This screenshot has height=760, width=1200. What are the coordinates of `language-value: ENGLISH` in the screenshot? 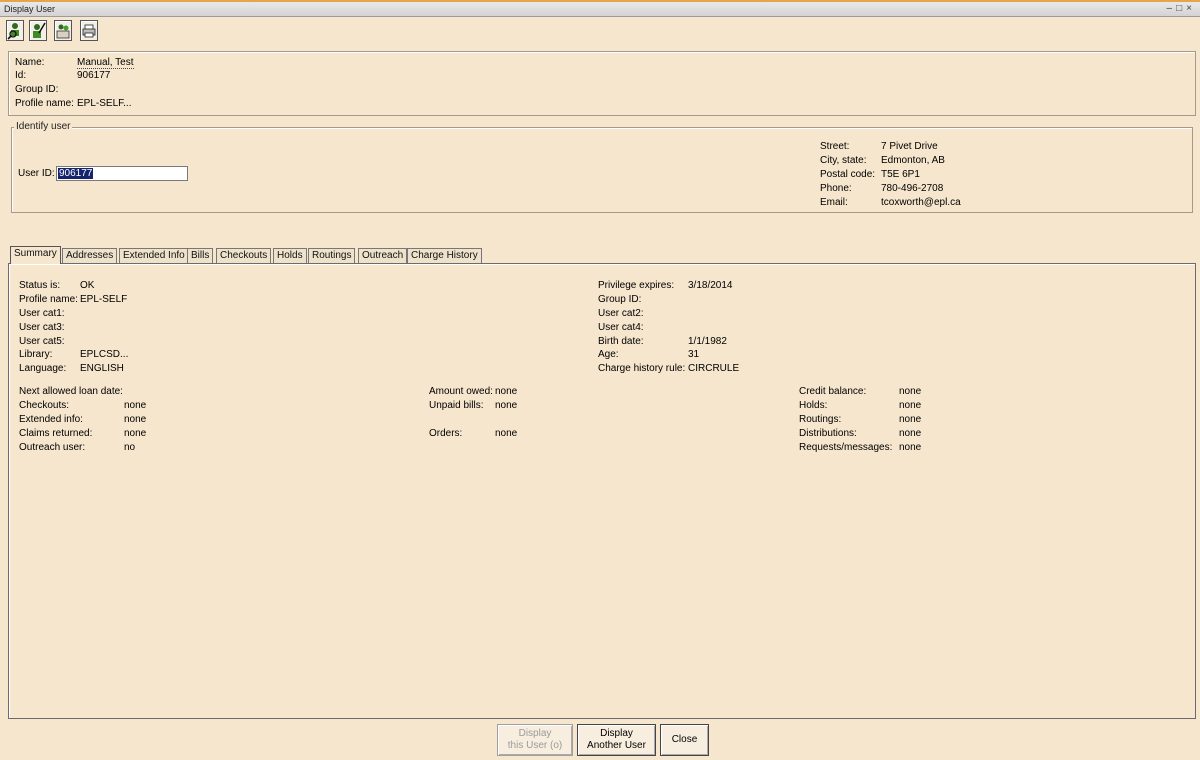 It's located at (102, 368).